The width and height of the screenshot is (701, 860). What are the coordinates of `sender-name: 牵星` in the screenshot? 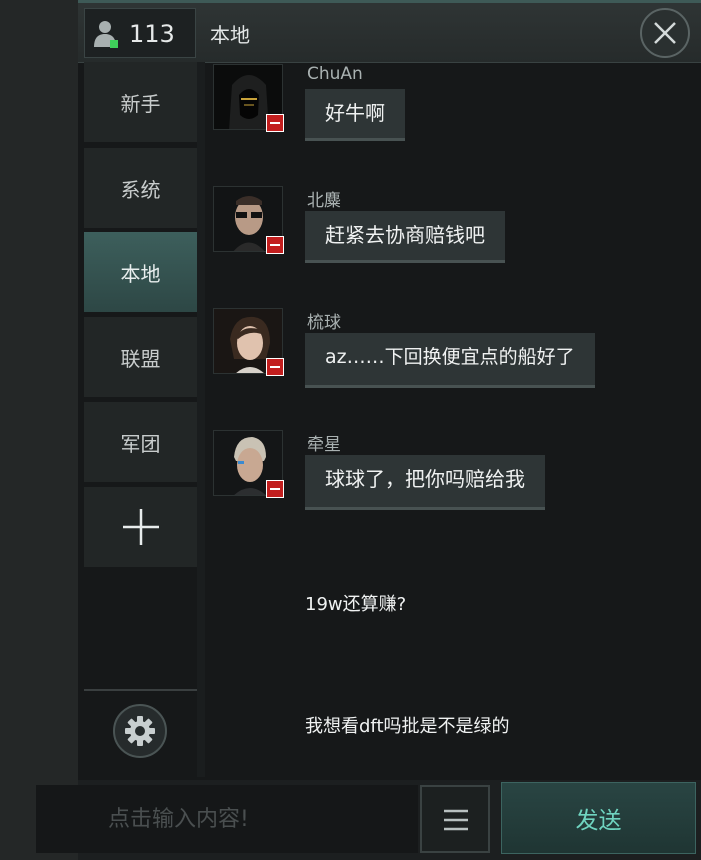 It's located at (324, 445).